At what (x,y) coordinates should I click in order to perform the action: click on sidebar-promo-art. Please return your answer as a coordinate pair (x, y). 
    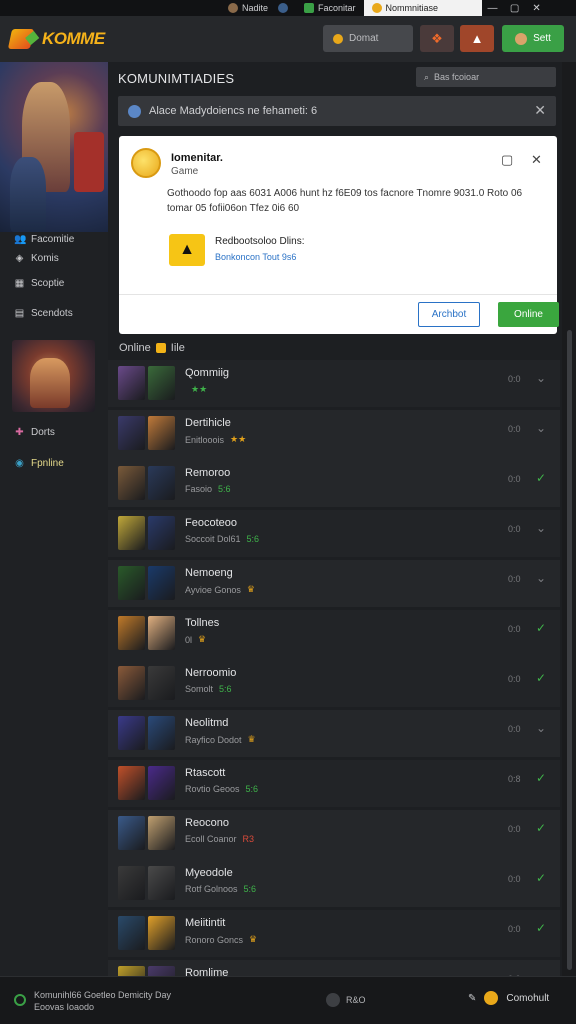
    Looking at the image, I should click on (53, 376).